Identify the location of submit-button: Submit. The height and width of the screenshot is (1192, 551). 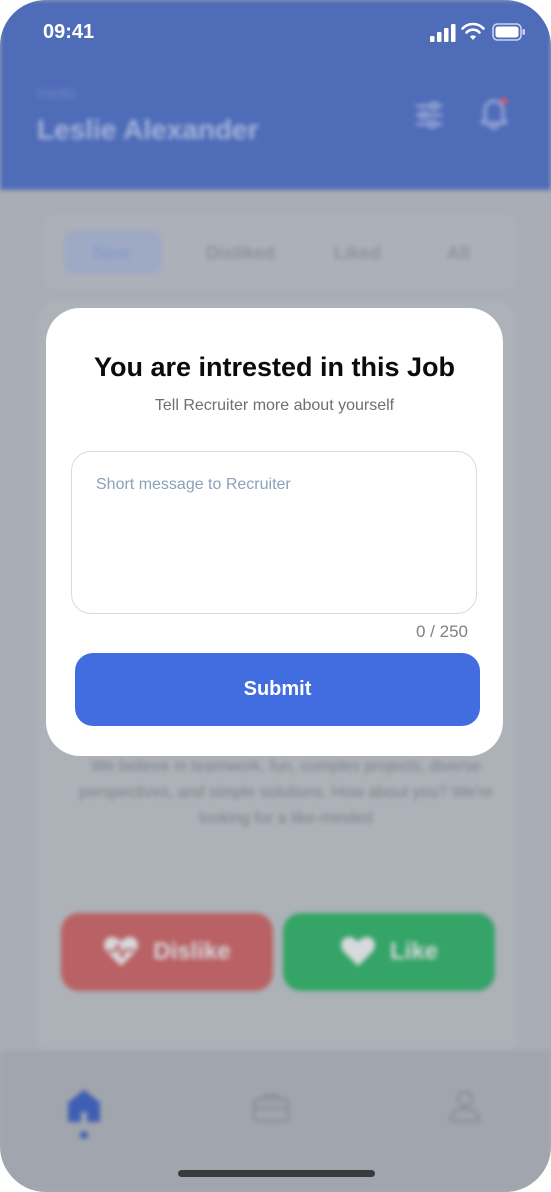
(277, 689).